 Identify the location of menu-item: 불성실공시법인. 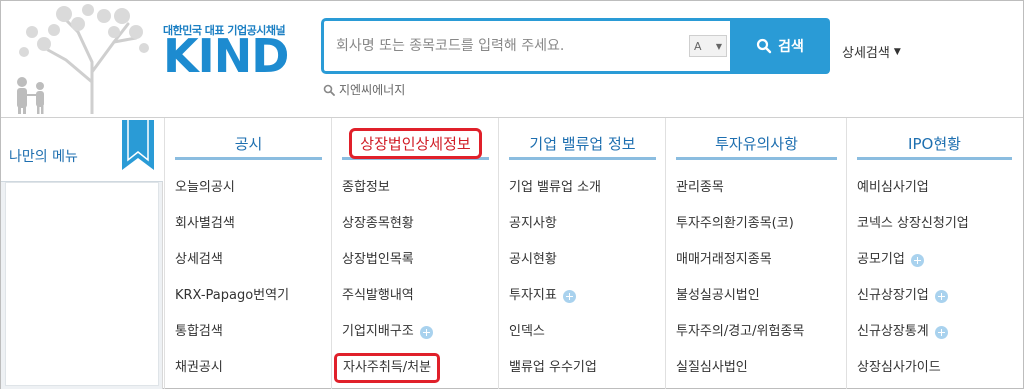
(740, 296).